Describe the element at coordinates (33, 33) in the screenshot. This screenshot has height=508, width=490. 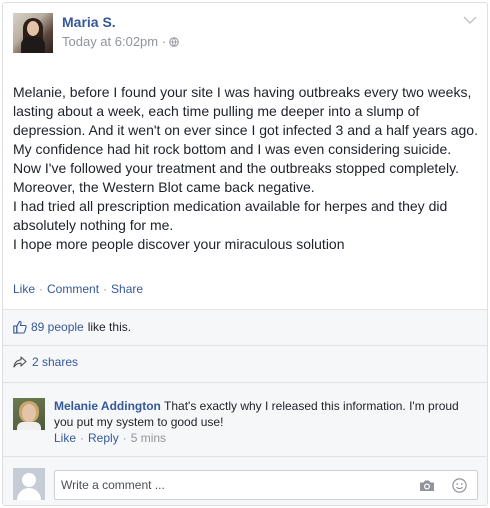
I see `author-avatar` at that location.